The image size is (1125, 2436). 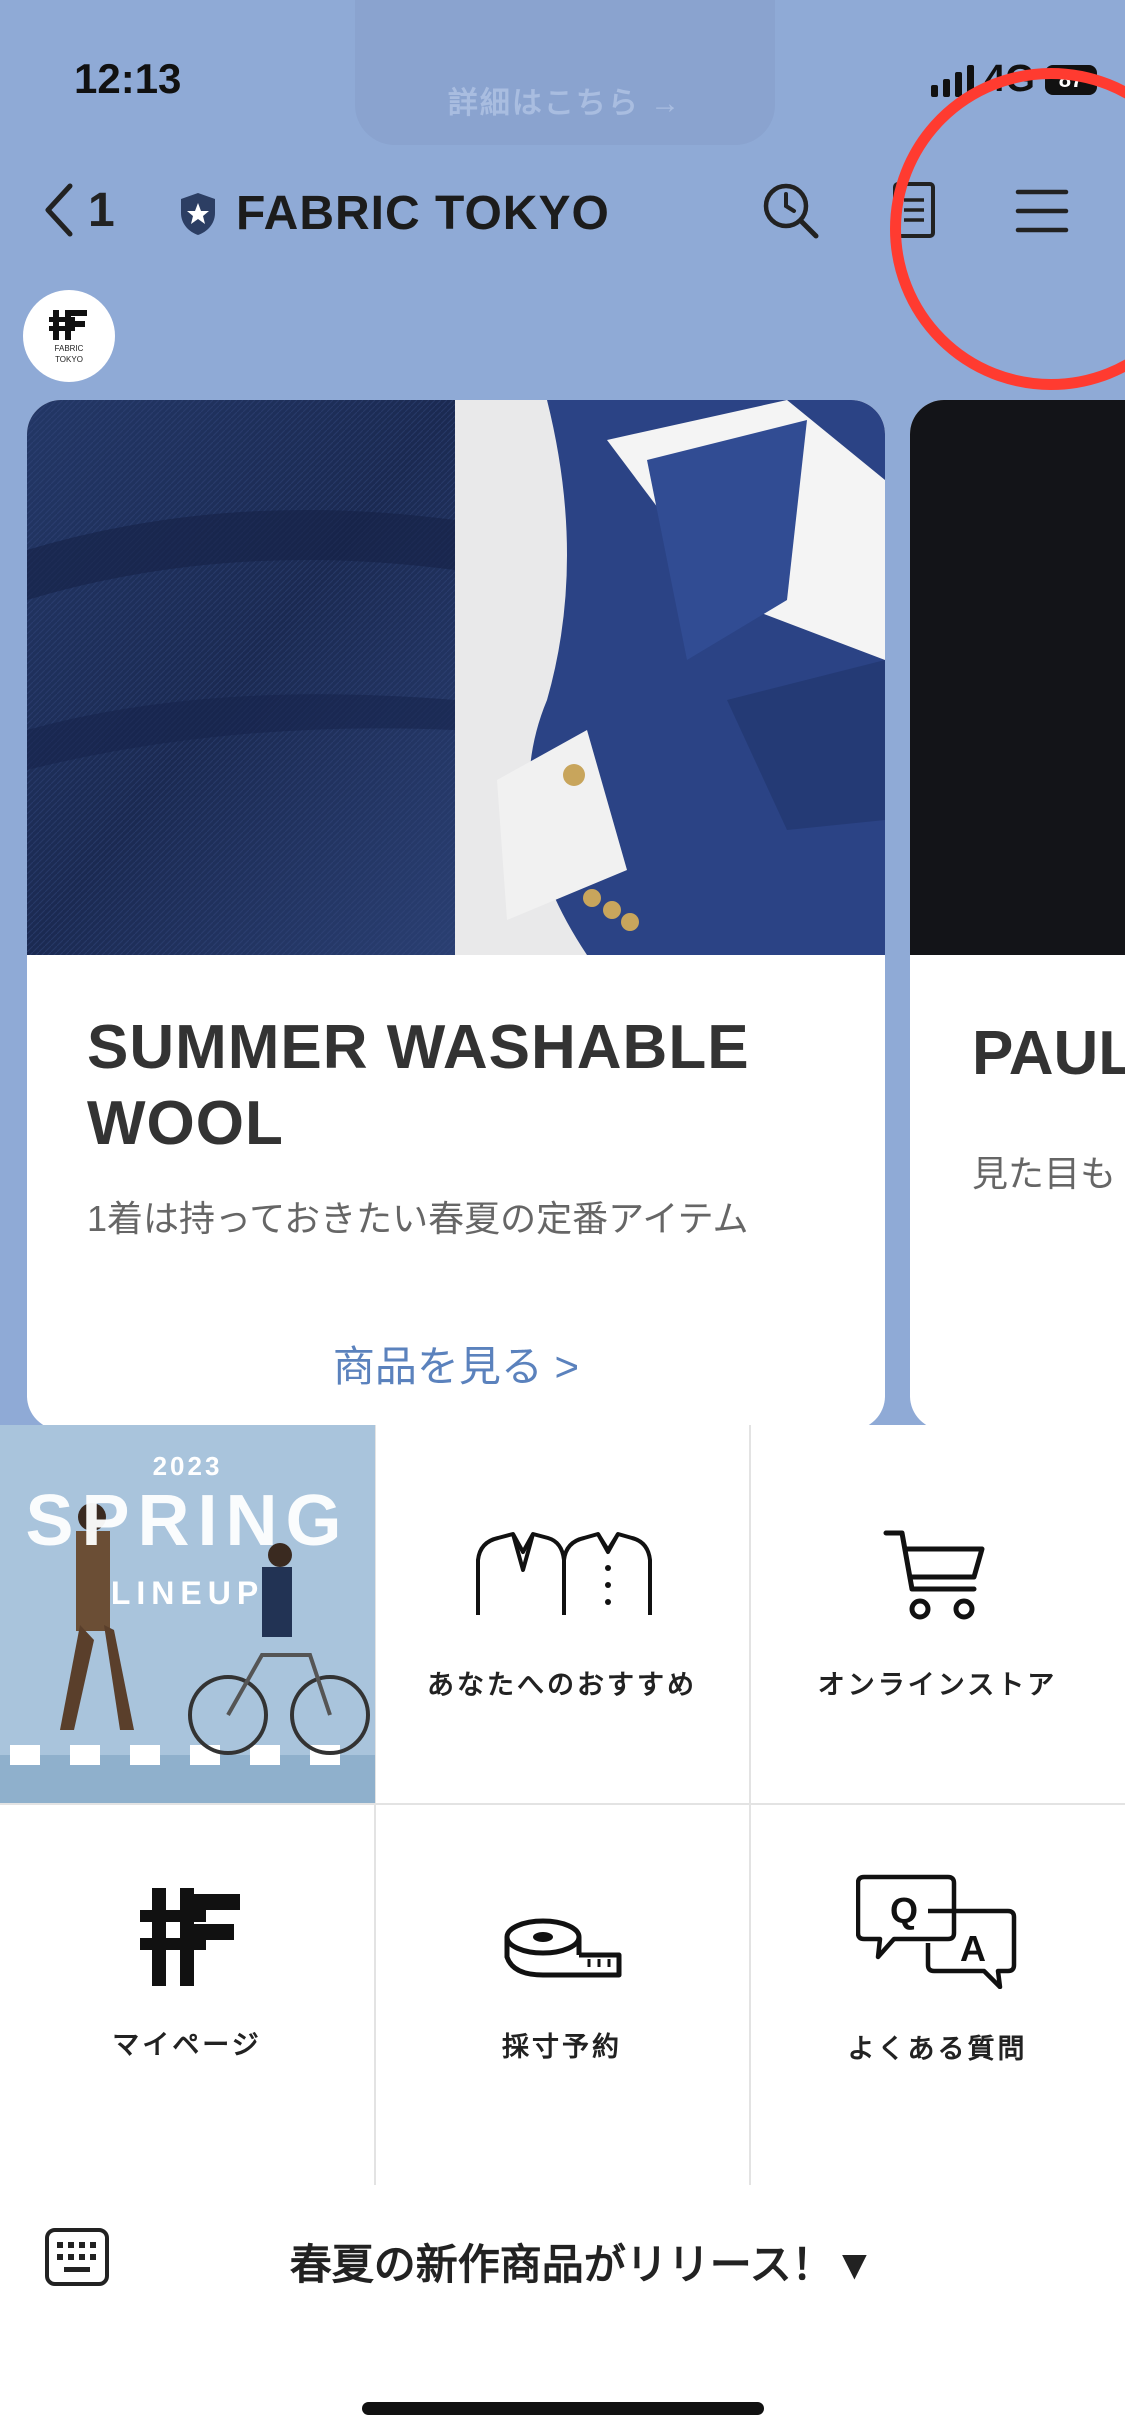 What do you see at coordinates (101, 210) in the screenshot?
I see `unread-count: 1` at bounding box center [101, 210].